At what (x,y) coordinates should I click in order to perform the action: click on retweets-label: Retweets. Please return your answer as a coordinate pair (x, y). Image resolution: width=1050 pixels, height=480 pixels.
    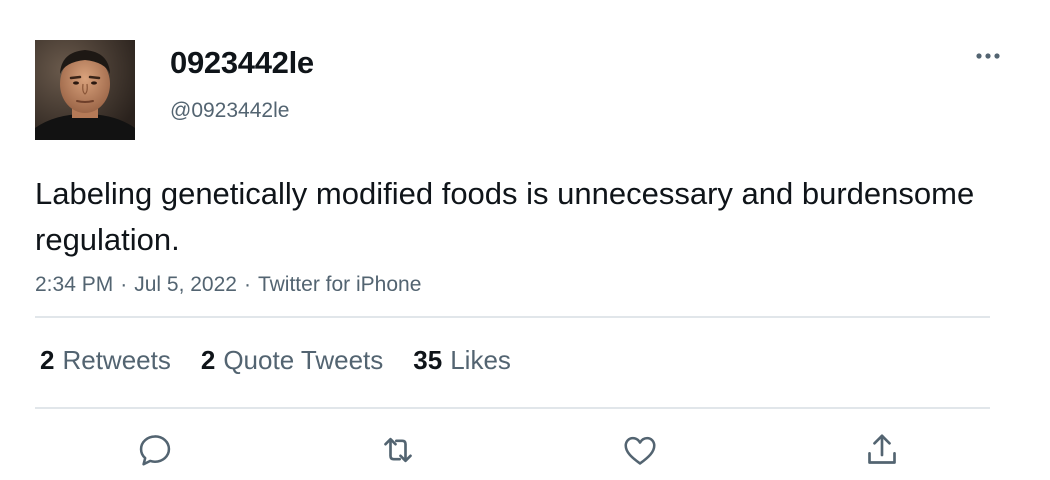
    Looking at the image, I should click on (116, 359).